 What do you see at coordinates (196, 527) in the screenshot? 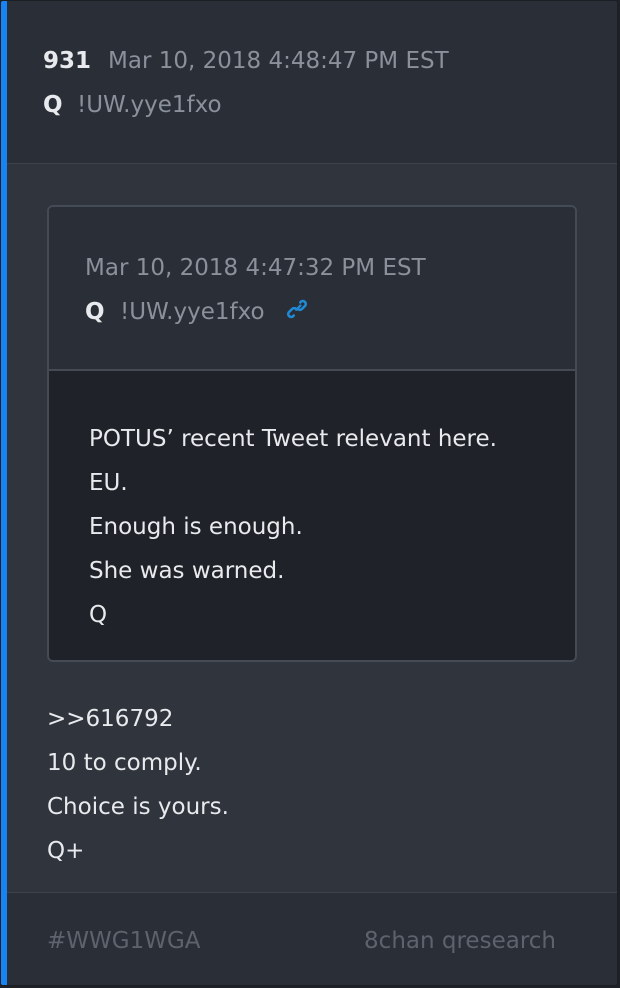
I see `quoted-text-line: Enough is enough.` at bounding box center [196, 527].